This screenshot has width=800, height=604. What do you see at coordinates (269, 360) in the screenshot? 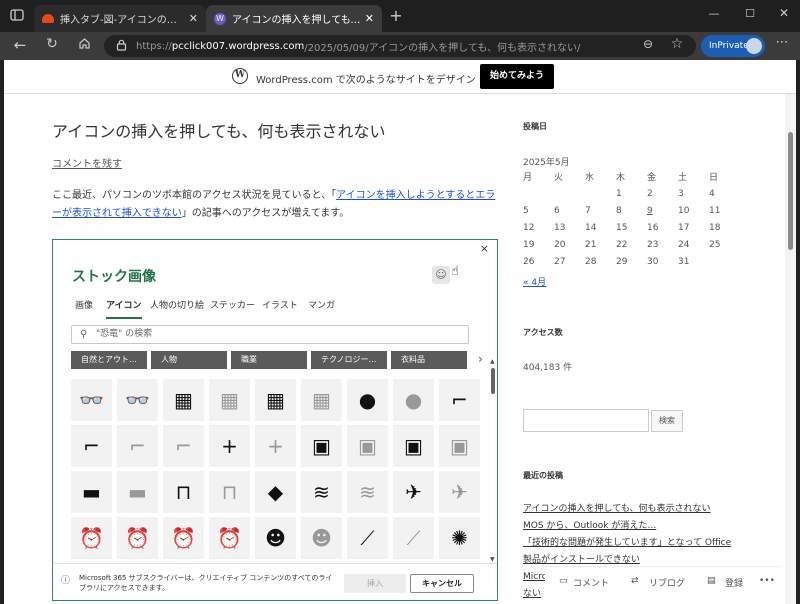
I see `category-jobs: 職業` at bounding box center [269, 360].